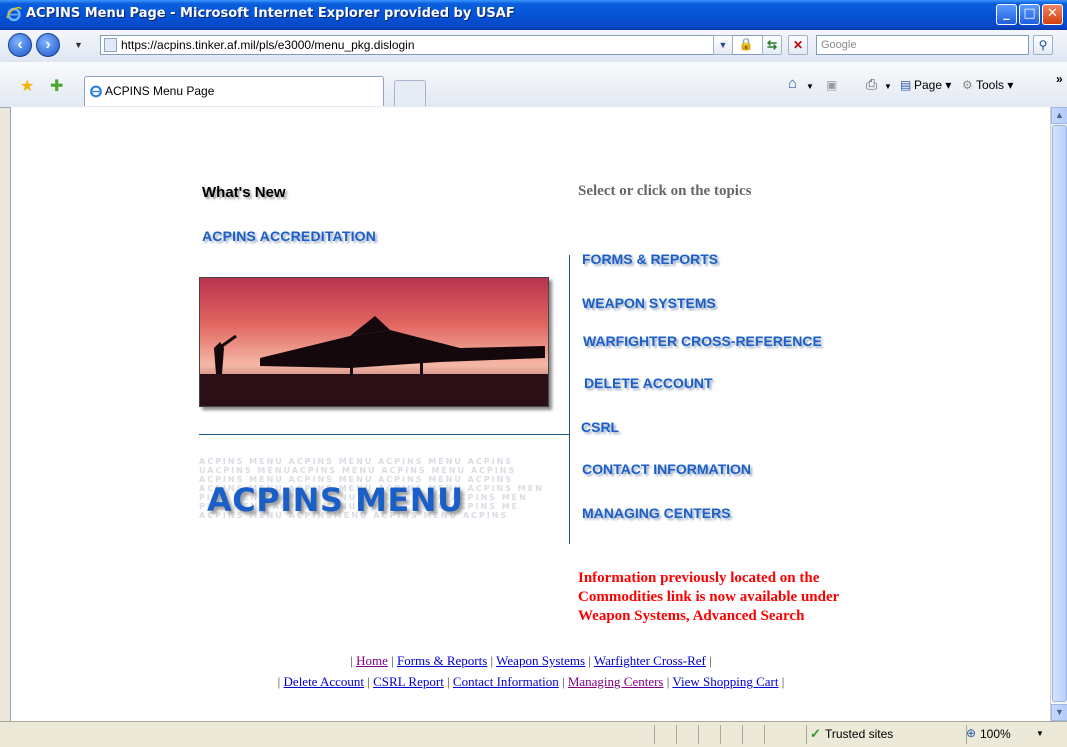 The width and height of the screenshot is (1067, 747). Describe the element at coordinates (1052, 14) in the screenshot. I see `close-button: ✕` at that location.